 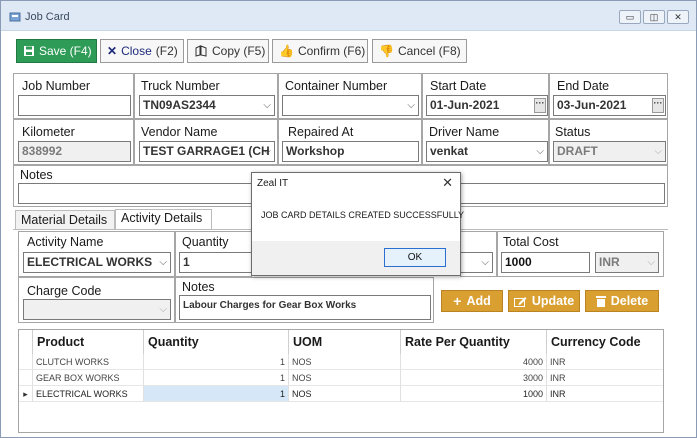 I want to click on close-window-button: ✕, so click(x=678, y=17).